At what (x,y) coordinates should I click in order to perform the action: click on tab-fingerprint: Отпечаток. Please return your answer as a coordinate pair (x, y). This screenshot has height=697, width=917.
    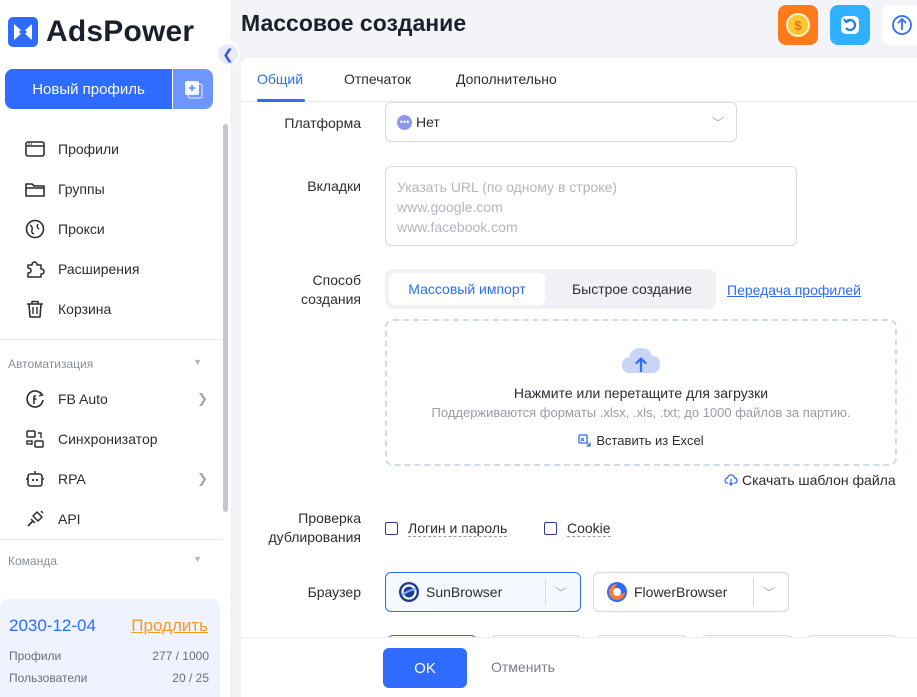
    Looking at the image, I should click on (377, 79).